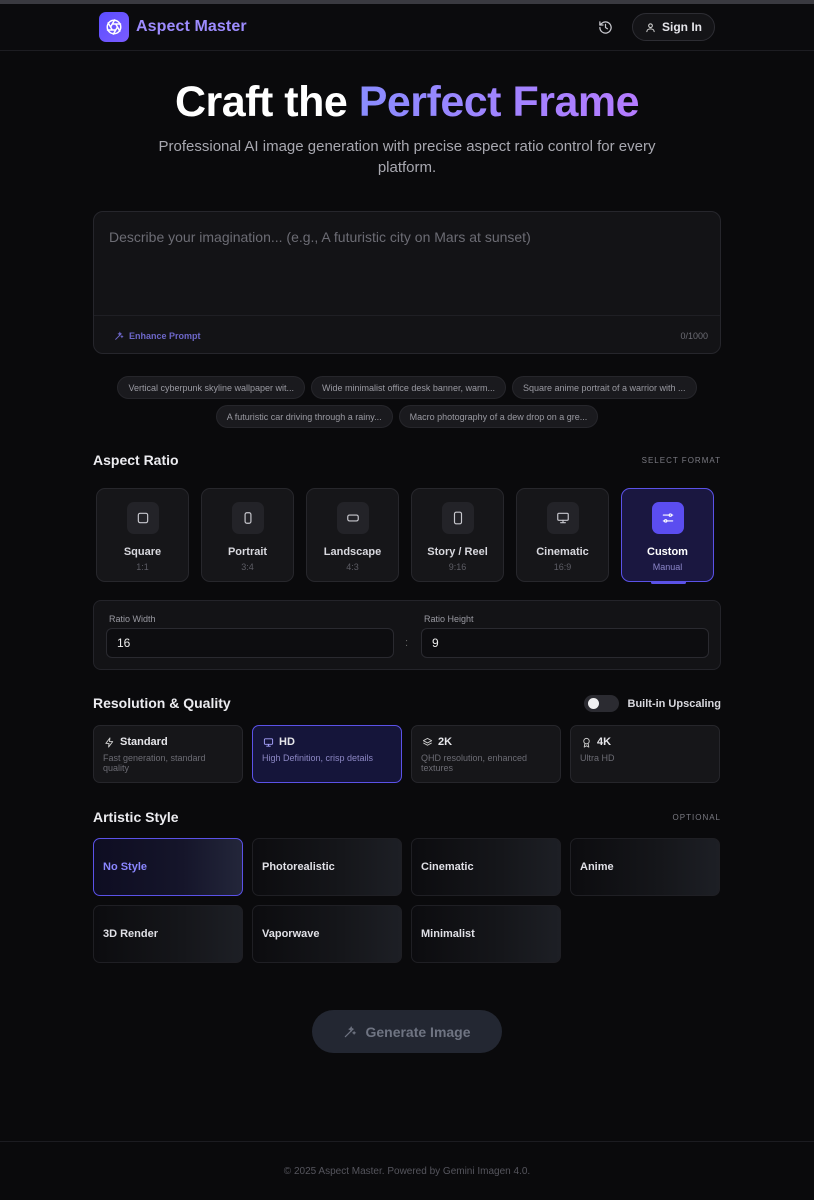  What do you see at coordinates (154, 763) in the screenshot?
I see `quality-desc: Fast generation, standard quality` at bounding box center [154, 763].